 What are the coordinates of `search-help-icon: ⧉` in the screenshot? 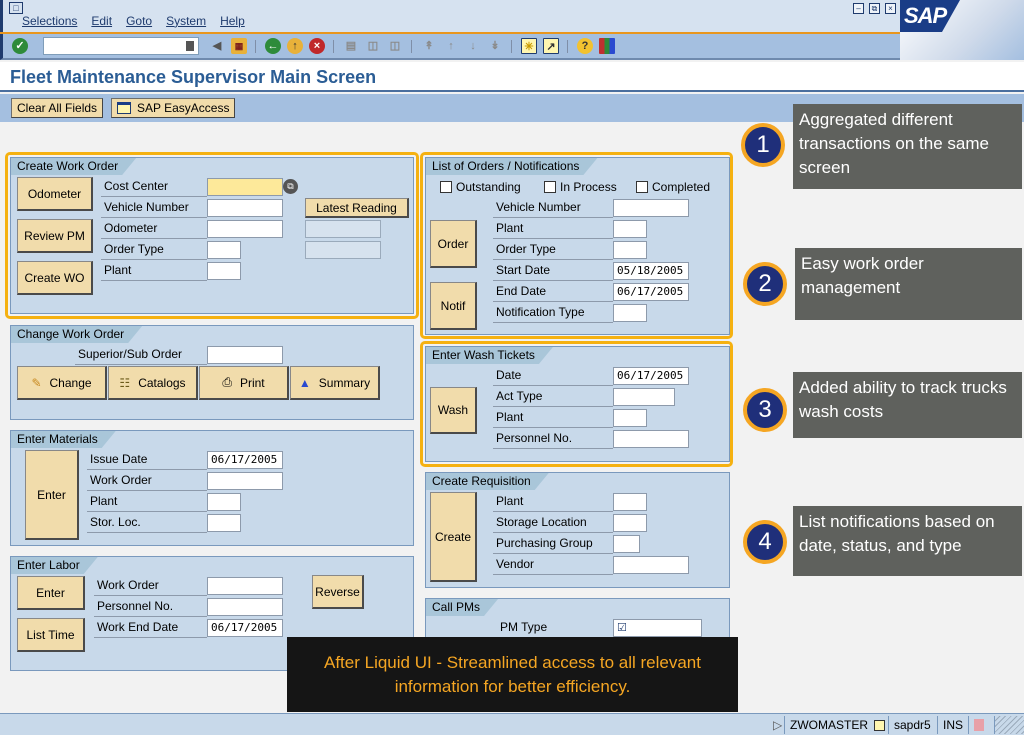 It's located at (290, 186).